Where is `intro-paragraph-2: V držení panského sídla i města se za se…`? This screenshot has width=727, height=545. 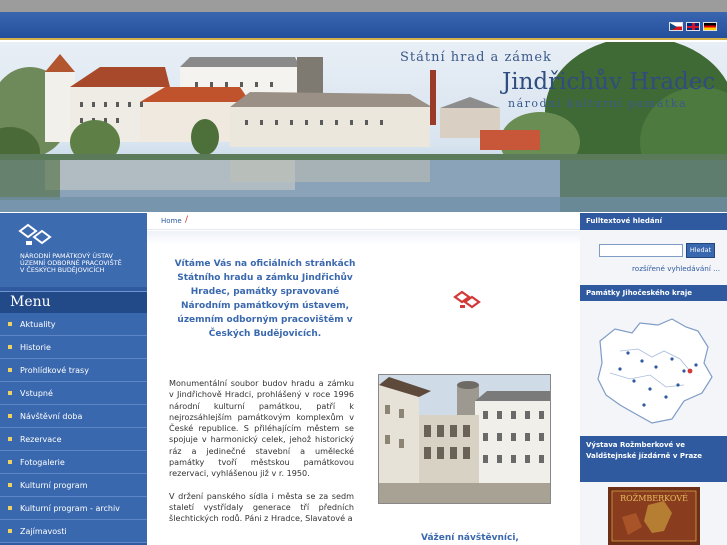 intro-paragraph-2: V držení panského sídla i města se za se… is located at coordinates (261, 507).